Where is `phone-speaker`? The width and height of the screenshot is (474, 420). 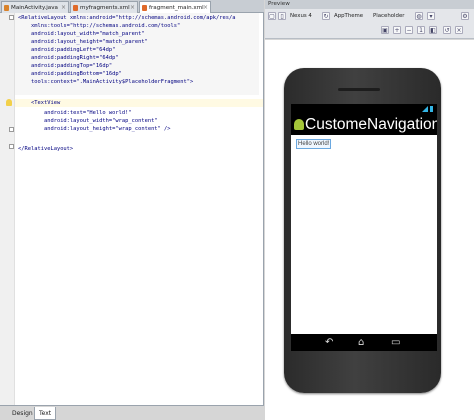
phone-speaker is located at coordinates (359, 89).